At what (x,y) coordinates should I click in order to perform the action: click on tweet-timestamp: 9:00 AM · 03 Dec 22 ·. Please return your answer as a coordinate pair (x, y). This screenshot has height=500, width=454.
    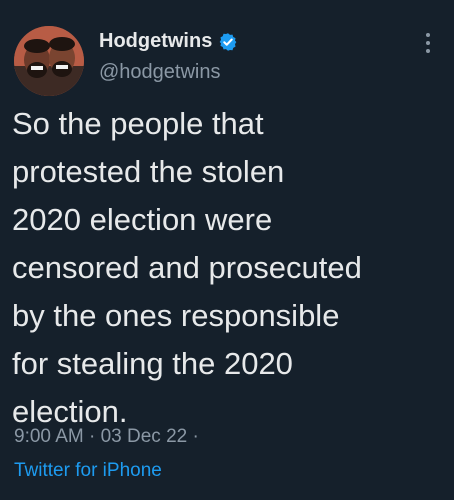
    Looking at the image, I should click on (106, 437).